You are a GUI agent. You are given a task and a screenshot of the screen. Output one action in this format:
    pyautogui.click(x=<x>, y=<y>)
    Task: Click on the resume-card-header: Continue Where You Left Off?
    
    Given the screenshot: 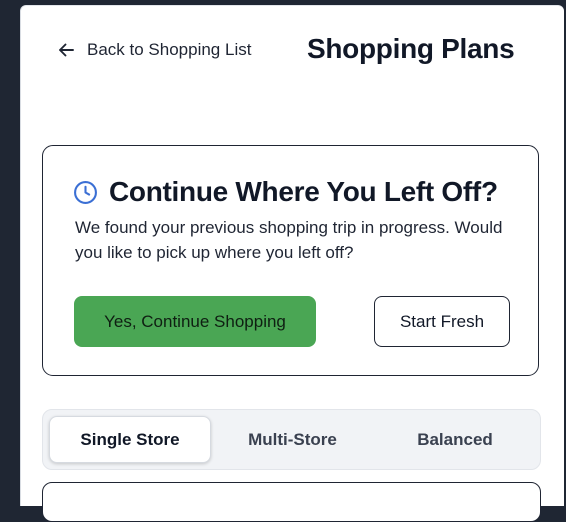 What is the action you would take?
    pyautogui.click(x=285, y=192)
    